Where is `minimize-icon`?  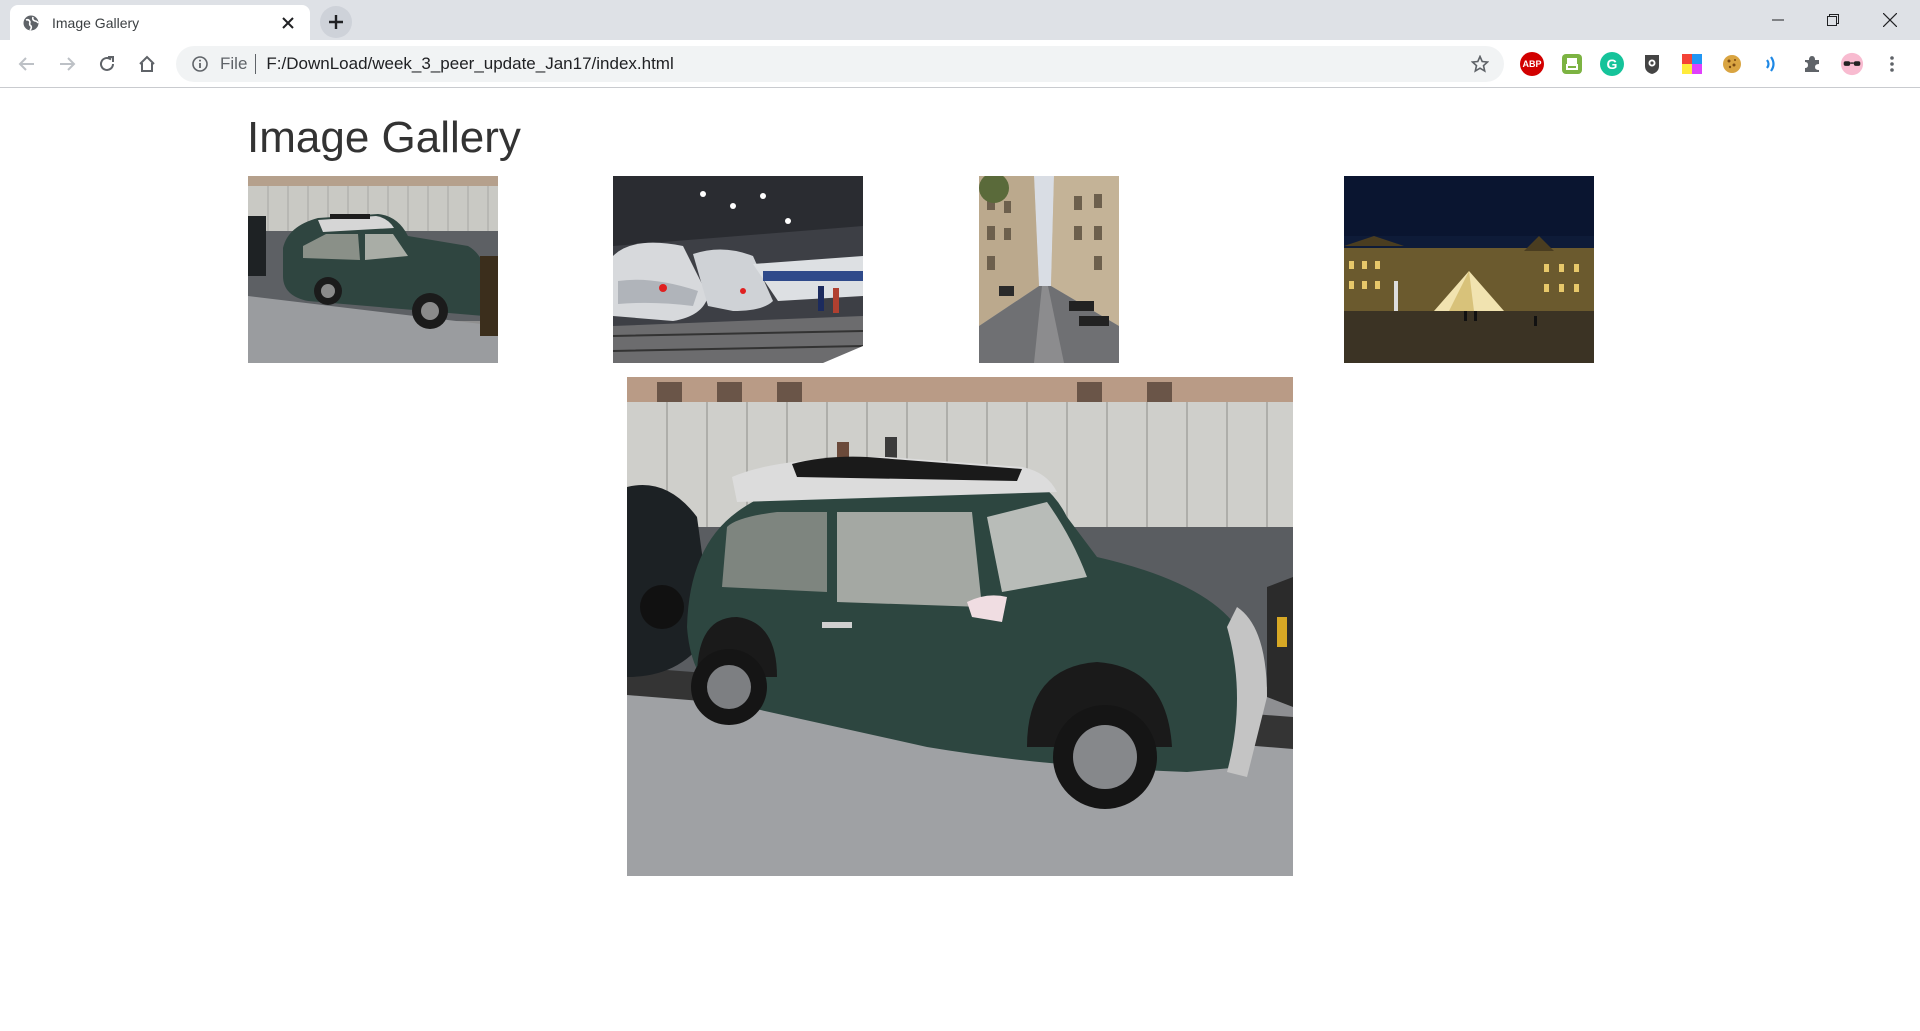 minimize-icon is located at coordinates (1777, 20).